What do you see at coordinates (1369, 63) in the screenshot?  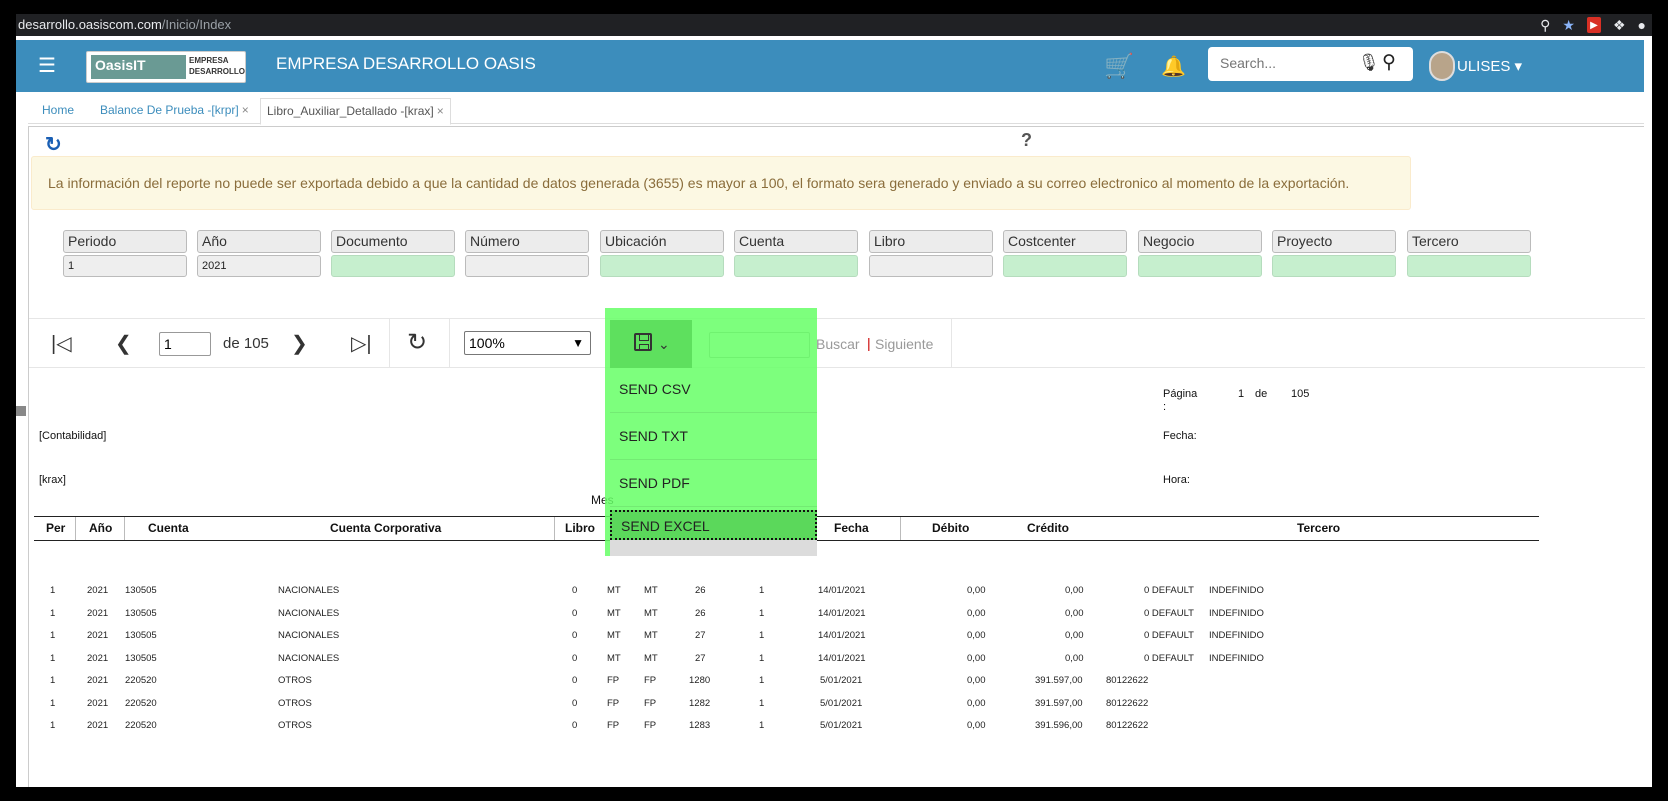 I see `microphone-icon: 🎙` at bounding box center [1369, 63].